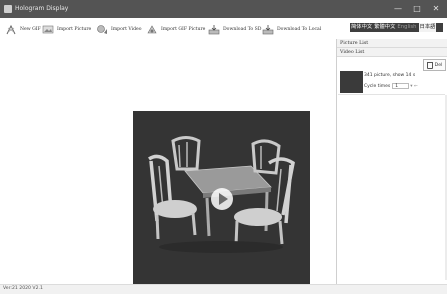  I want to click on video-info: 341 picture, show 14 s, so click(390, 75).